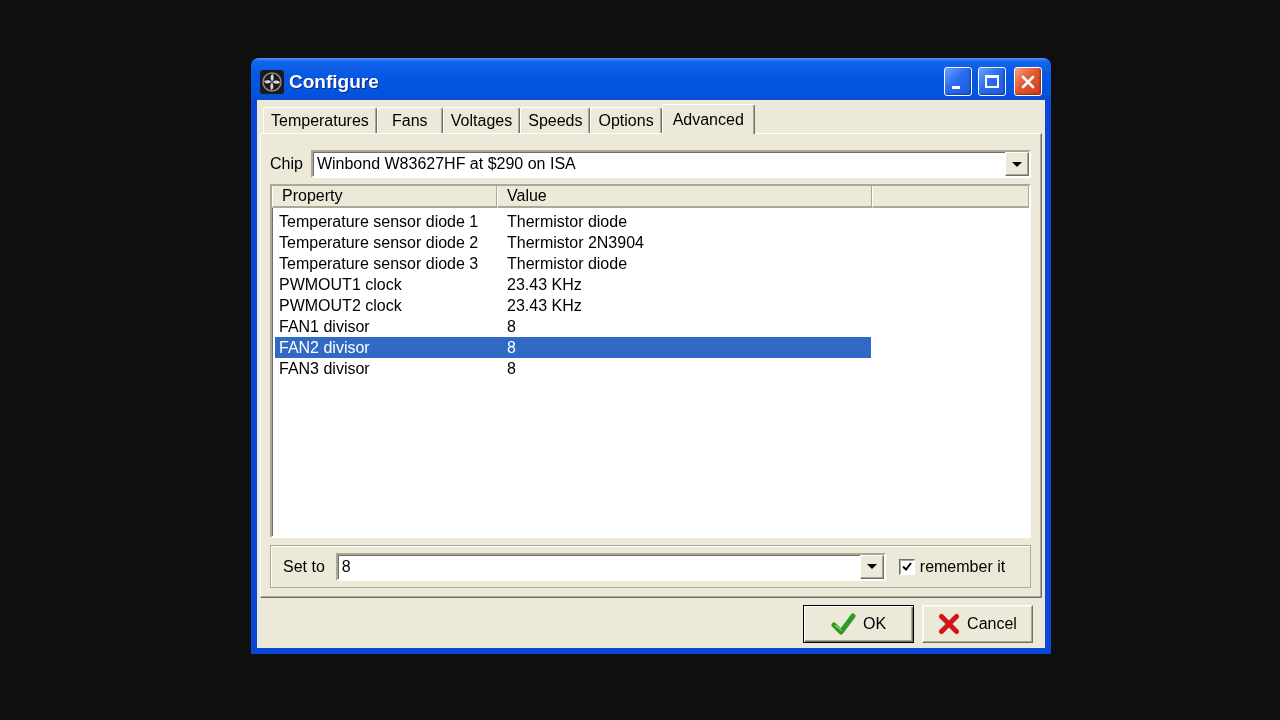  I want to click on checkbox-label: remember it, so click(962, 566).